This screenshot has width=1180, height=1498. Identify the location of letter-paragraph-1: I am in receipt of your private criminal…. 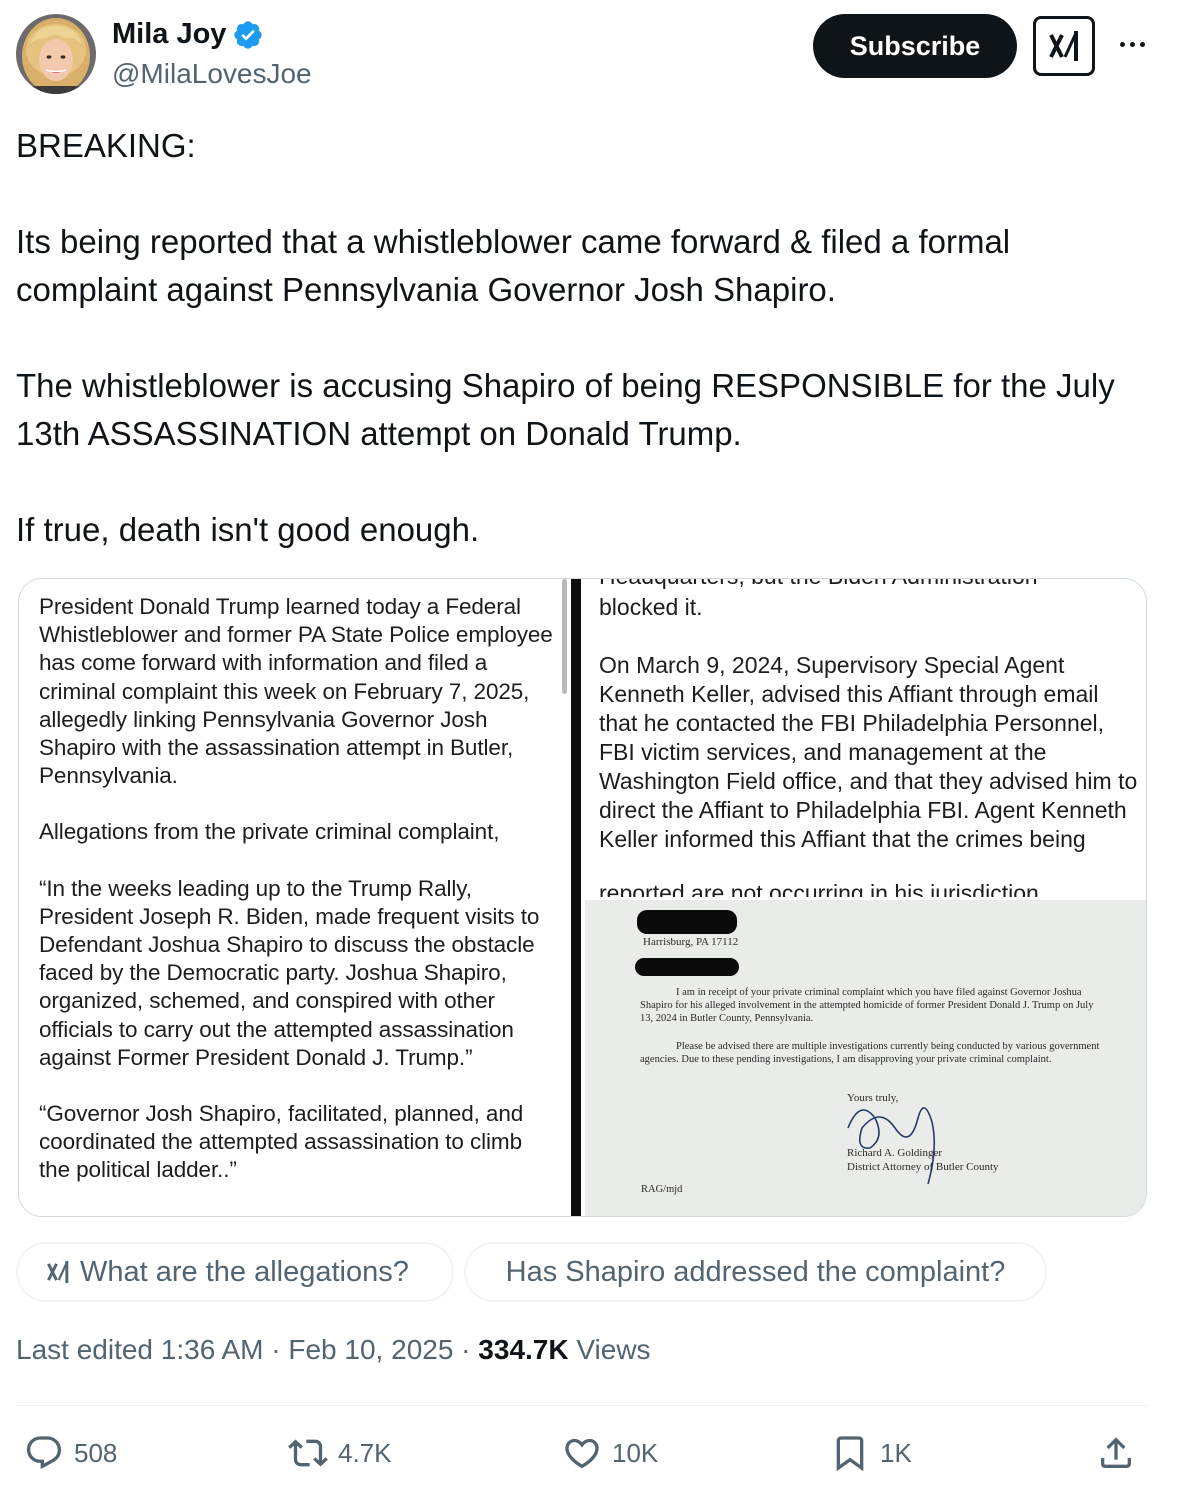
(867, 1005).